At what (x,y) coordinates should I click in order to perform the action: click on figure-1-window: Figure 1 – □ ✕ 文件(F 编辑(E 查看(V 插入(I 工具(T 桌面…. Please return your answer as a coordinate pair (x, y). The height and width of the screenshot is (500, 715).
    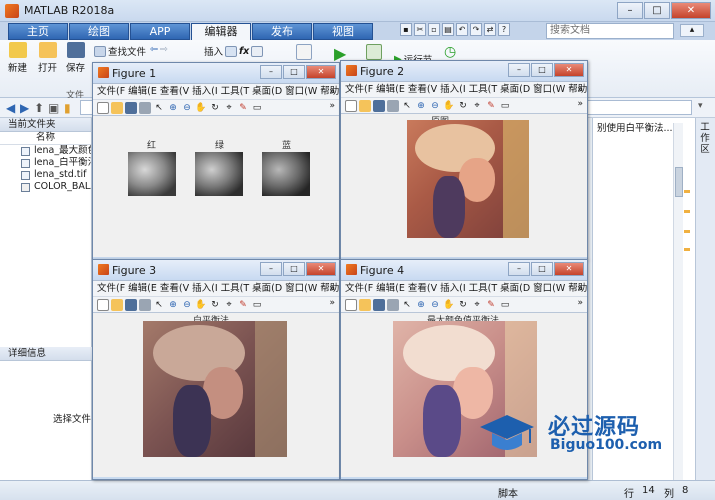
    Looking at the image, I should click on (216, 161).